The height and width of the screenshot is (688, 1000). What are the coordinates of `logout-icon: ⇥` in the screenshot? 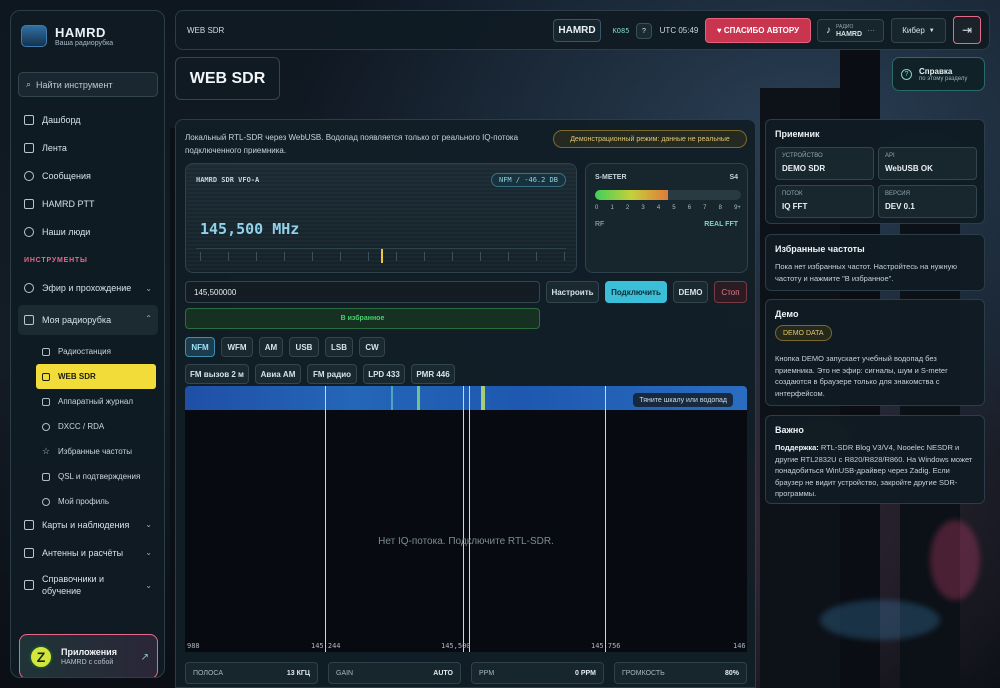 It's located at (967, 30).